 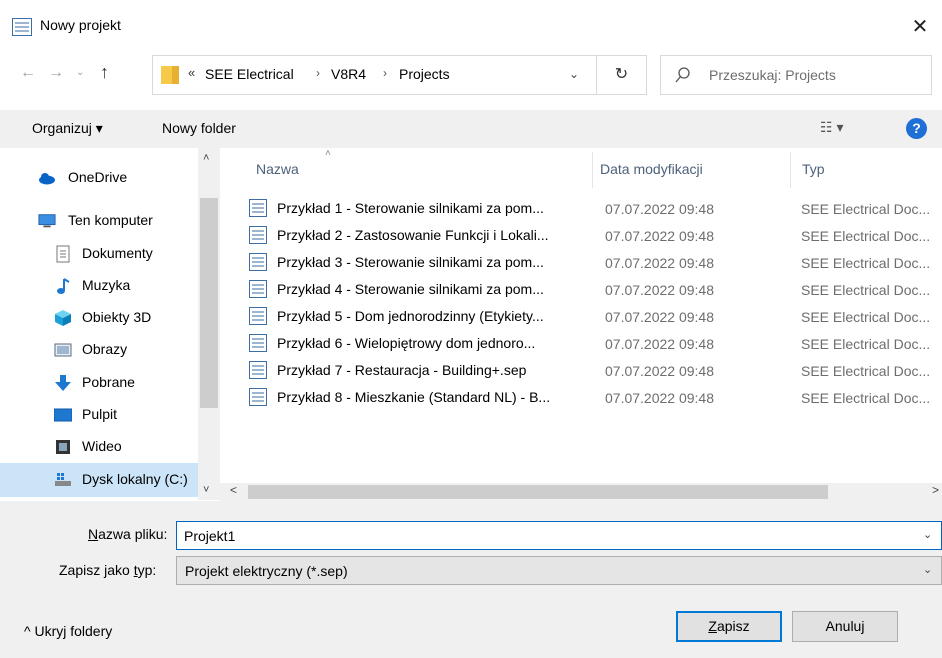 I want to click on window-title: Nowy projekt, so click(x=80, y=25).